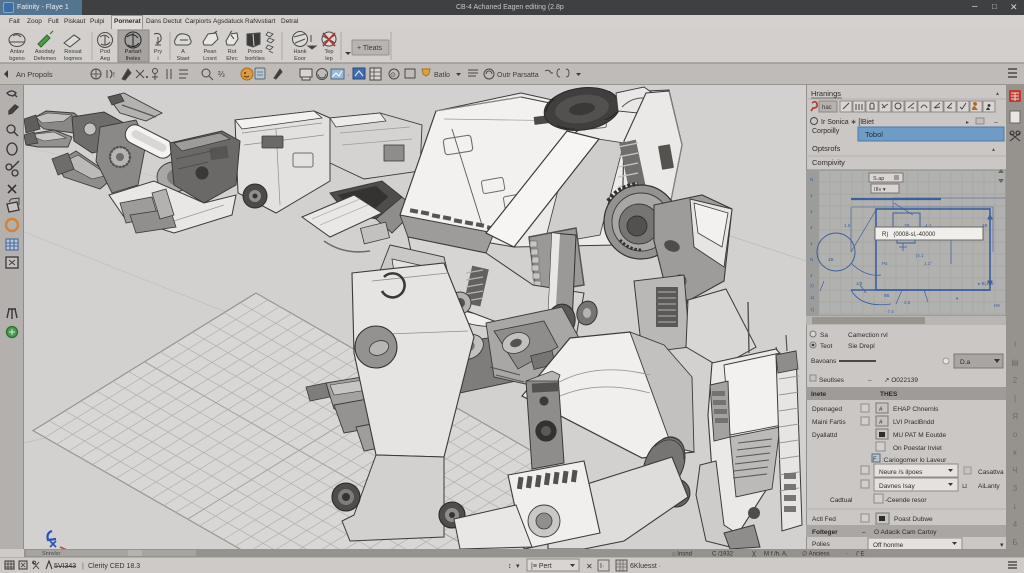 This screenshot has height=573, width=1024. What do you see at coordinates (907, 302) in the screenshot?
I see `svg-text: 2.6` at bounding box center [907, 302].